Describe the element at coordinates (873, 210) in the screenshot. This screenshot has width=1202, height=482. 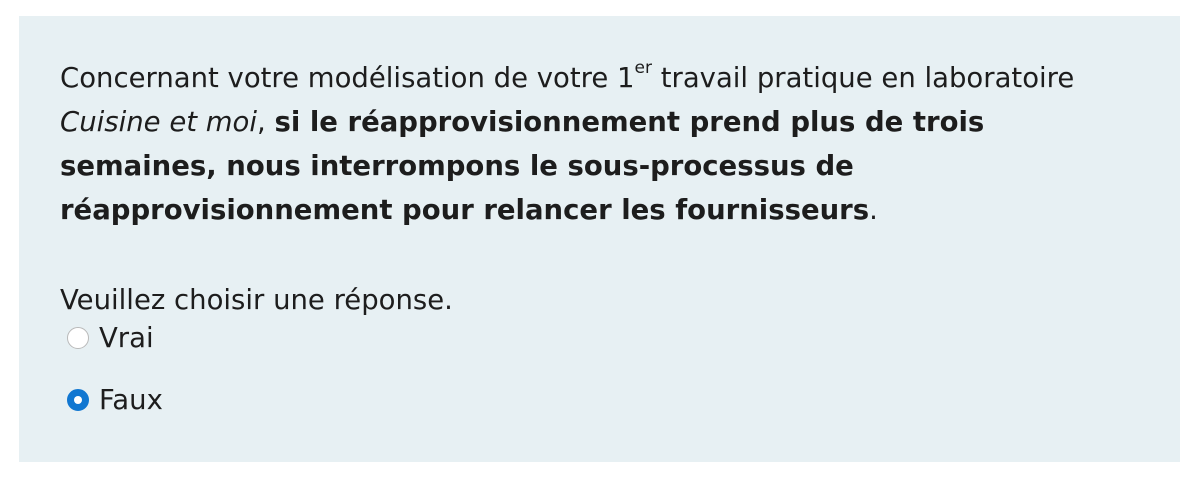
I see `question-text-part4: .` at that location.